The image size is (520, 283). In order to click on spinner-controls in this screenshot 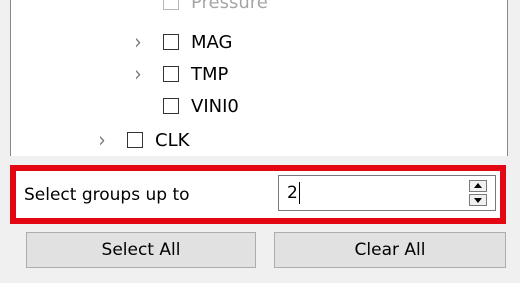, I will do `click(478, 193)`.